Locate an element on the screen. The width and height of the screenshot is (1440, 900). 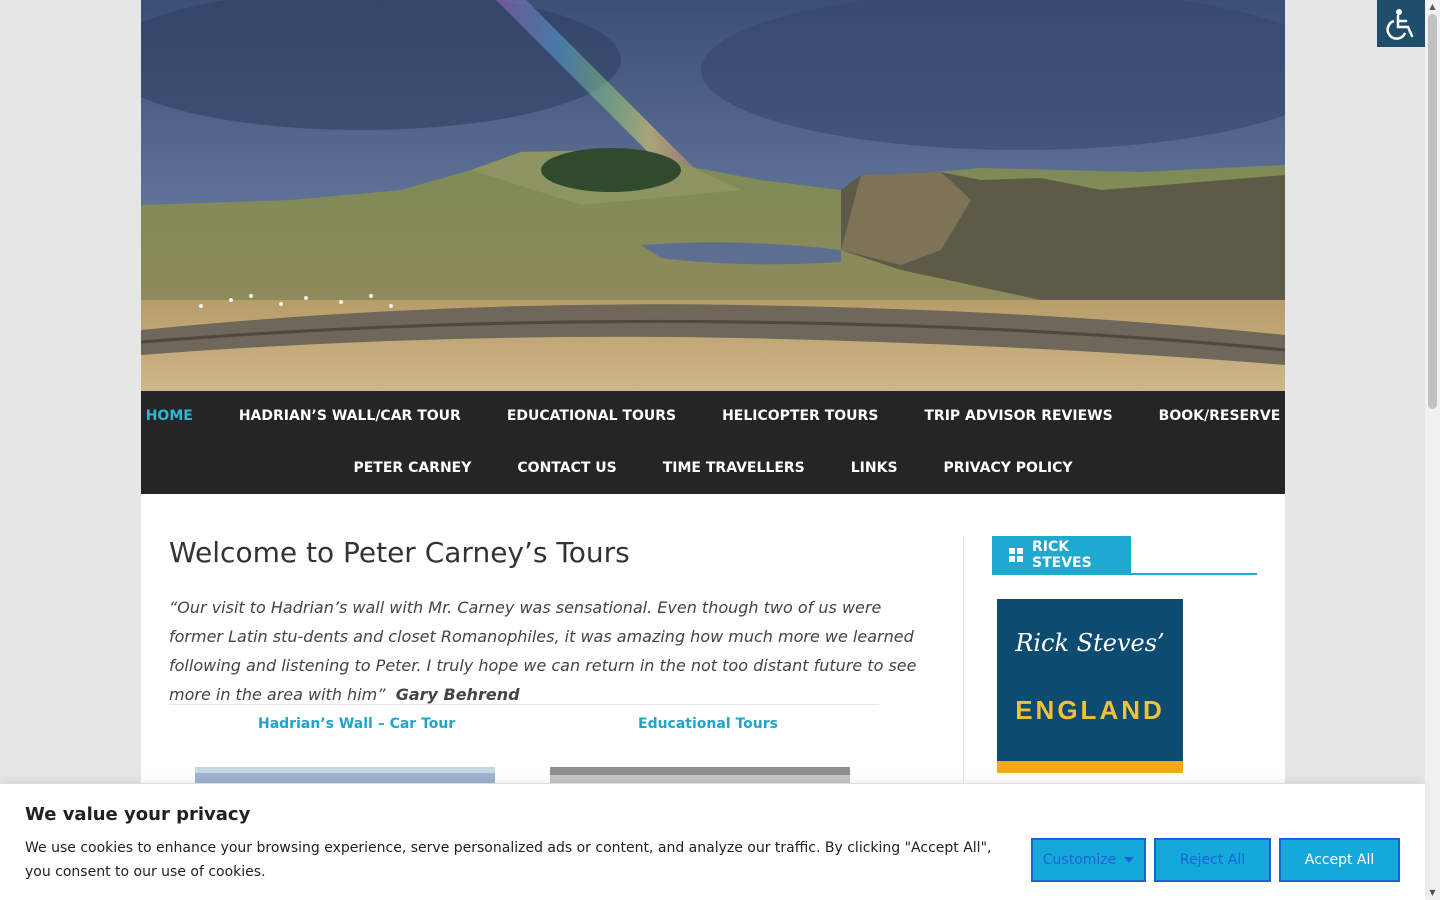
scroll-down-icon: ▼ is located at coordinates (1432, 893).